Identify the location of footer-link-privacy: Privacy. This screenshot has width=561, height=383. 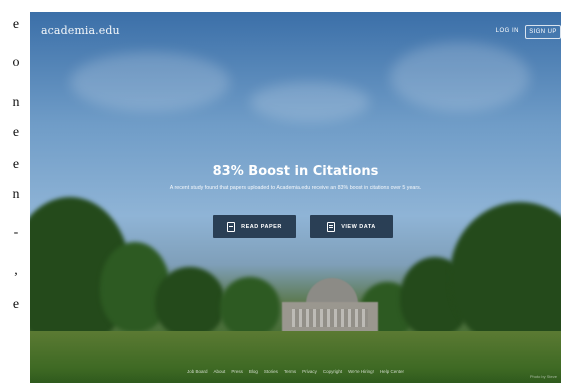
(309, 374).